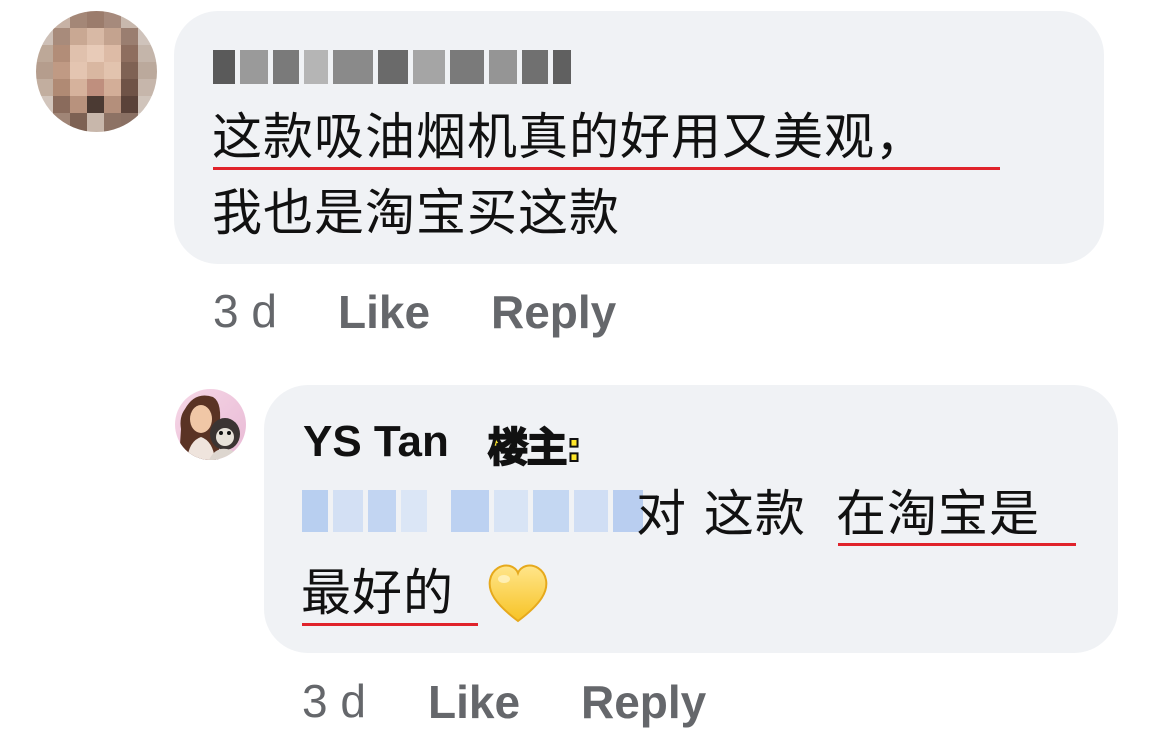 This screenshot has width=1170, height=739. Describe the element at coordinates (210, 424) in the screenshot. I see `user-photo-avatar` at that location.